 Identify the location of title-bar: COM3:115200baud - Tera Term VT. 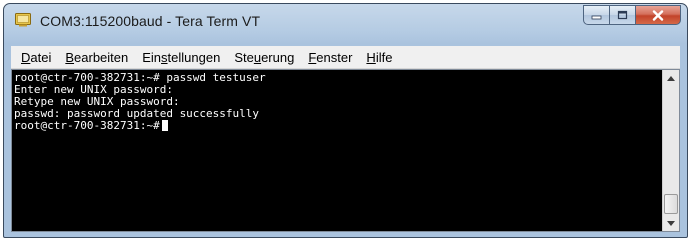
(345, 21).